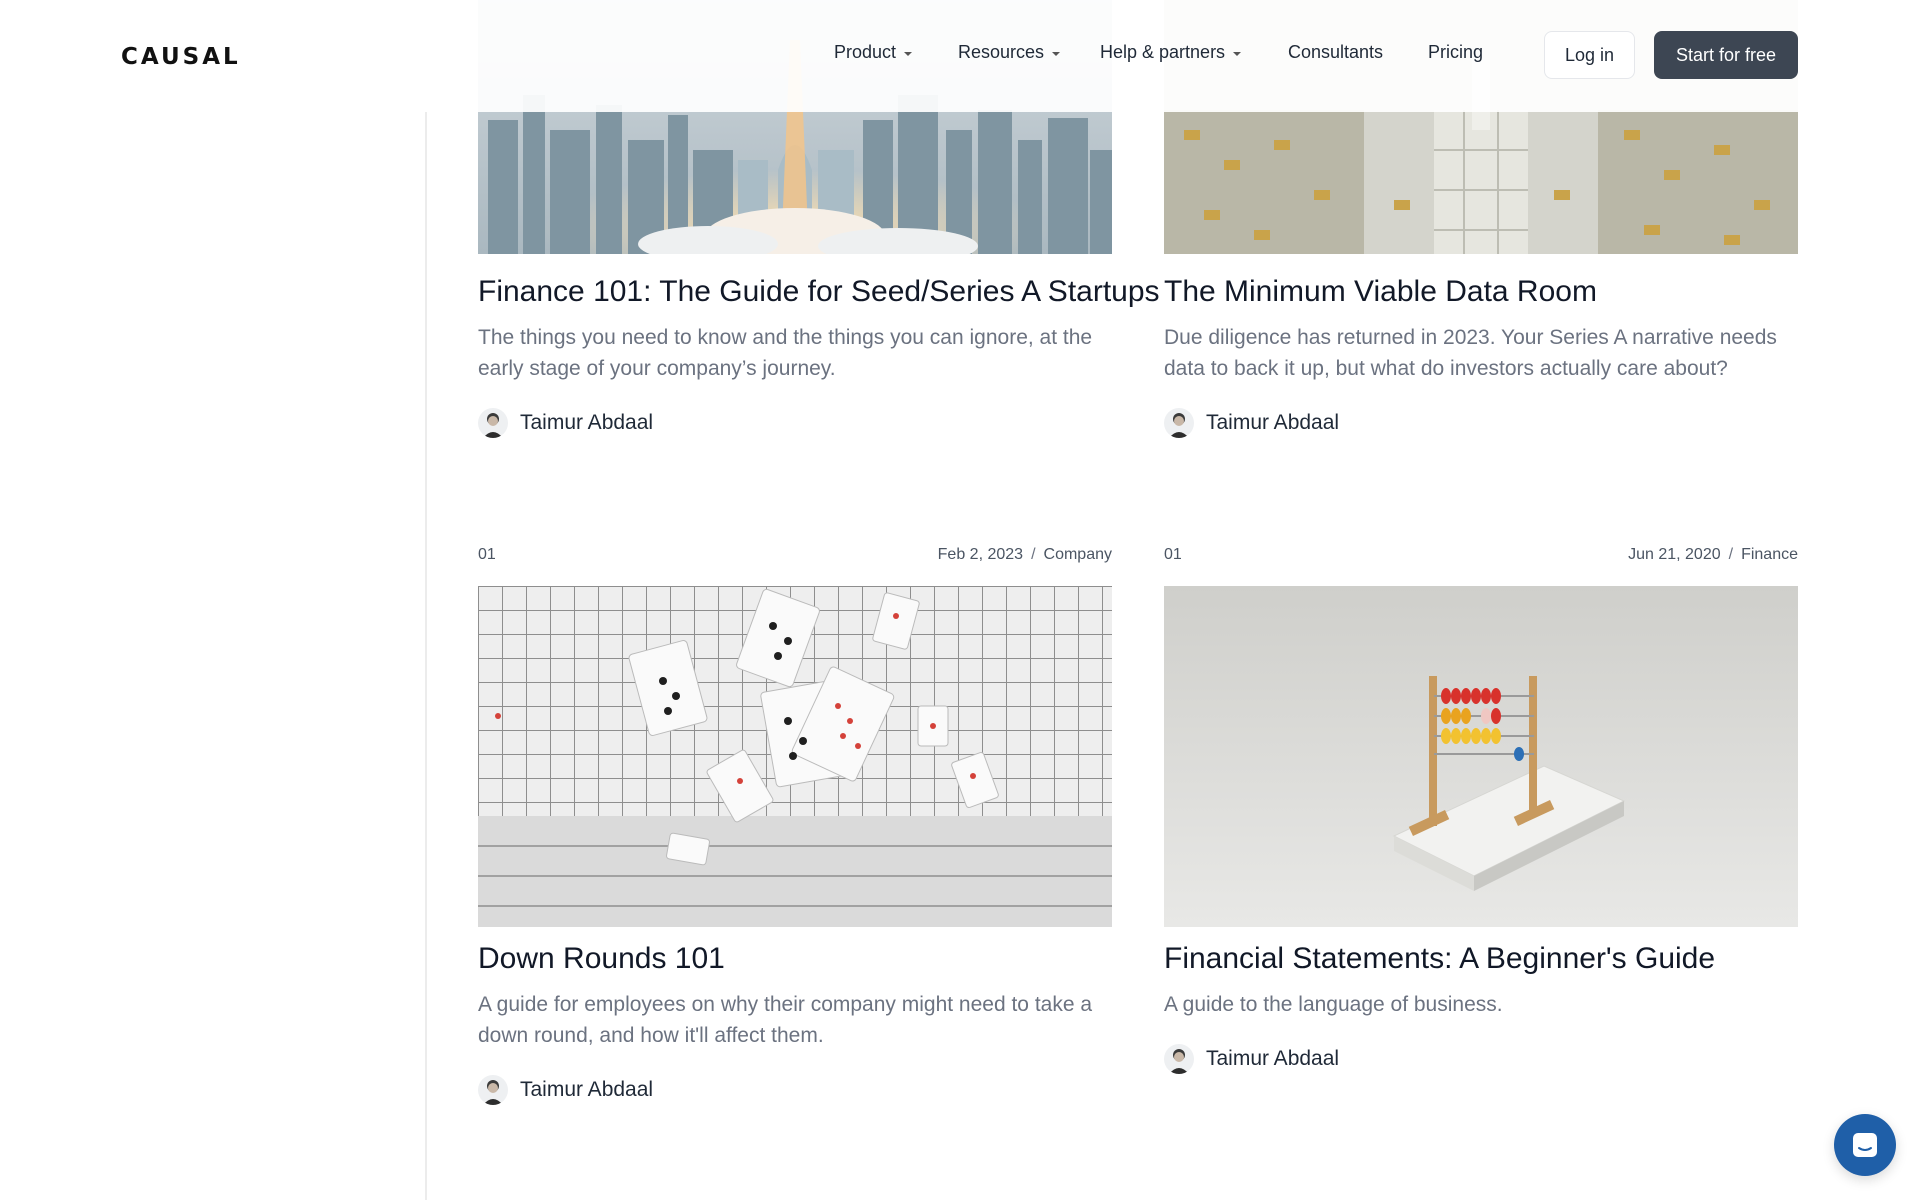 This screenshot has height=1200, width=1920. Describe the element at coordinates (1769, 555) in the screenshot. I see `card-category: Finance` at that location.